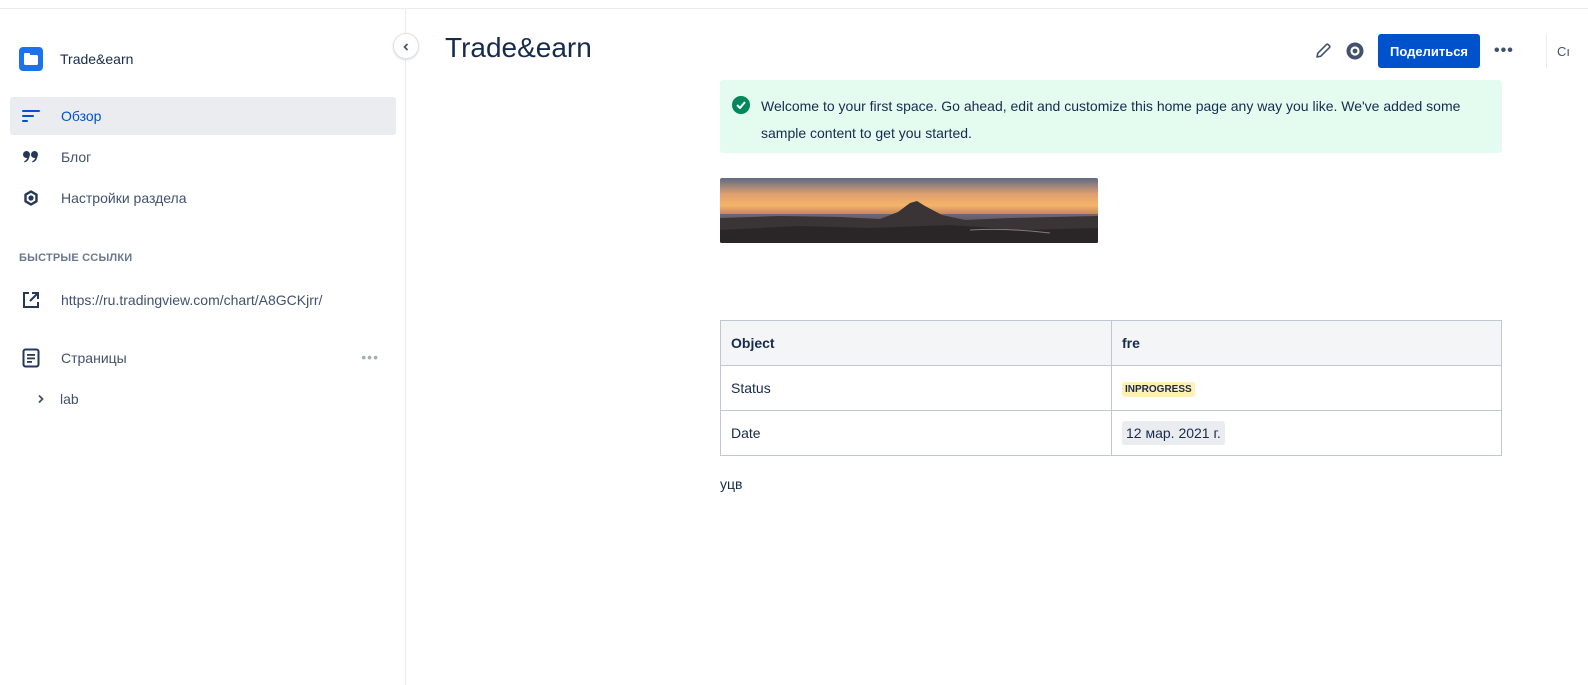 This screenshot has width=1588, height=685. I want to click on table-cell: Date, so click(916, 433).